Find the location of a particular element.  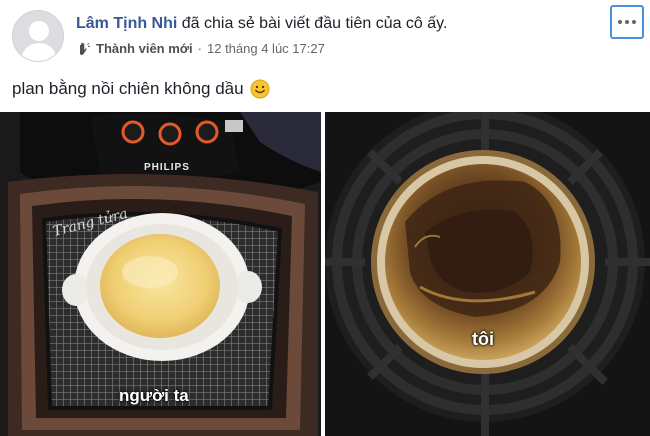

more-options-icon is located at coordinates (620, 22).